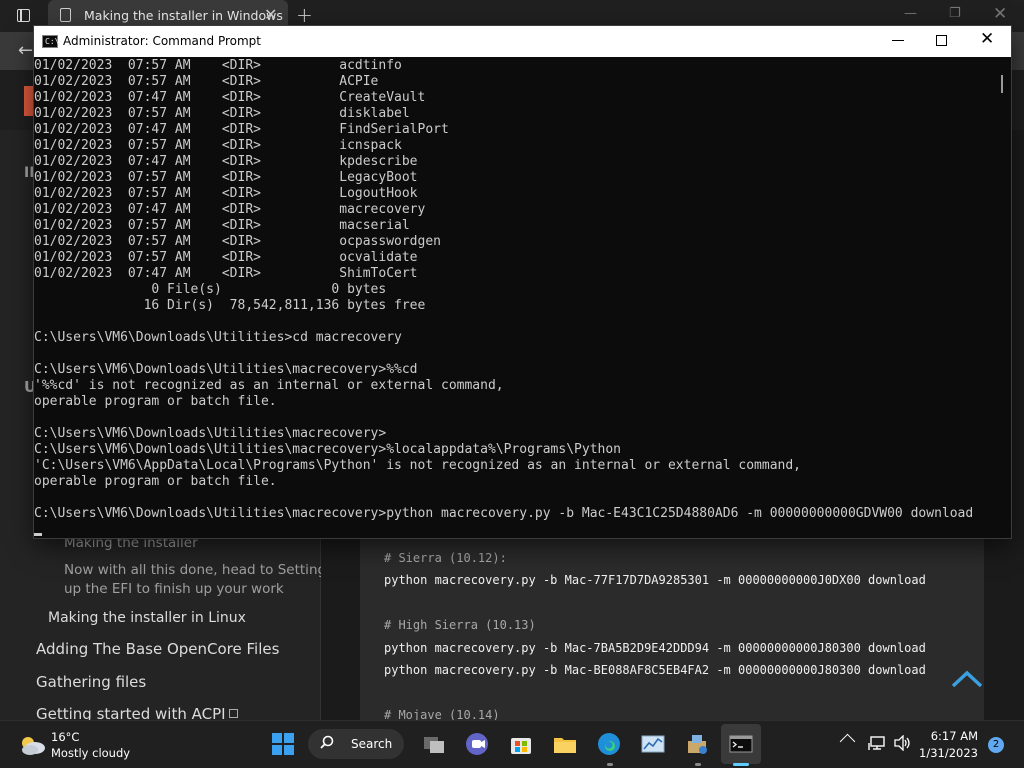 Image resolution: width=1024 pixels, height=768 pixels. I want to click on search-label: Search, so click(372, 744).